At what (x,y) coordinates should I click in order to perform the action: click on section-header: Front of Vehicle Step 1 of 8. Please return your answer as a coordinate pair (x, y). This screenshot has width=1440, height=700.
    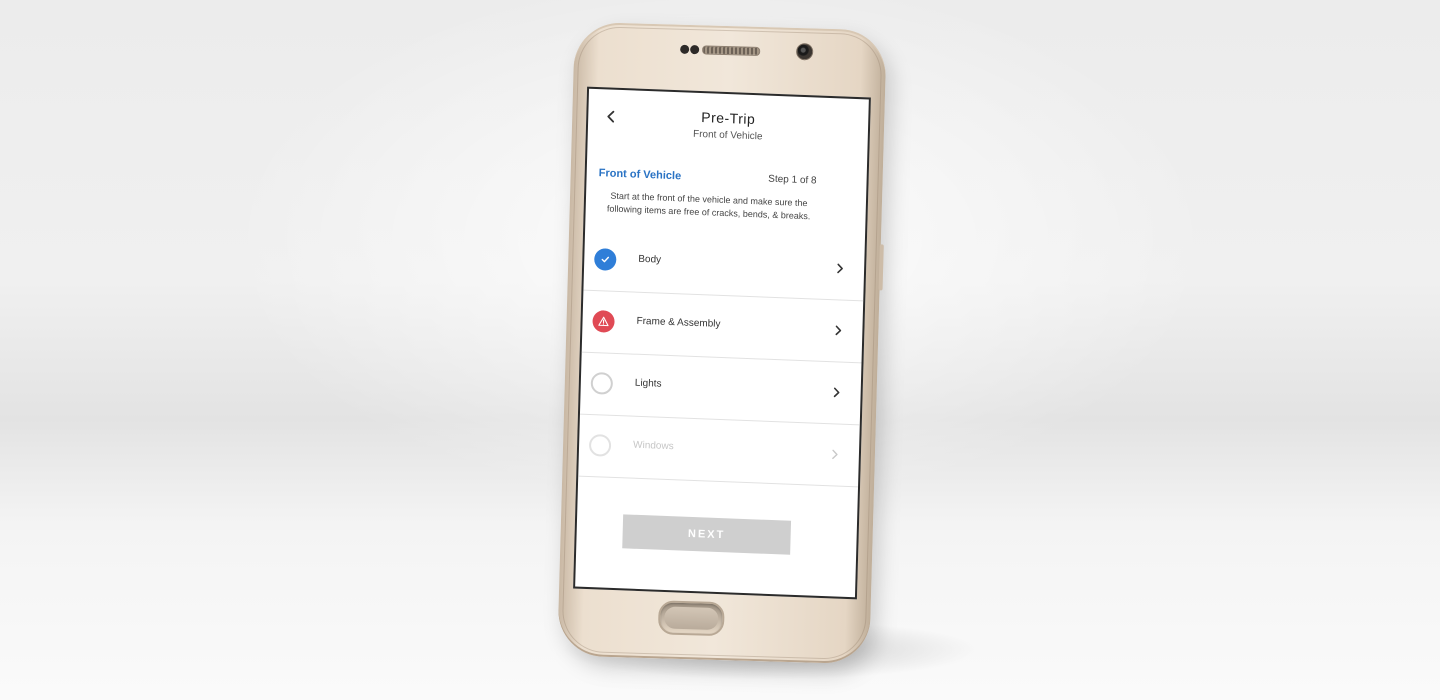
    Looking at the image, I should click on (707, 179).